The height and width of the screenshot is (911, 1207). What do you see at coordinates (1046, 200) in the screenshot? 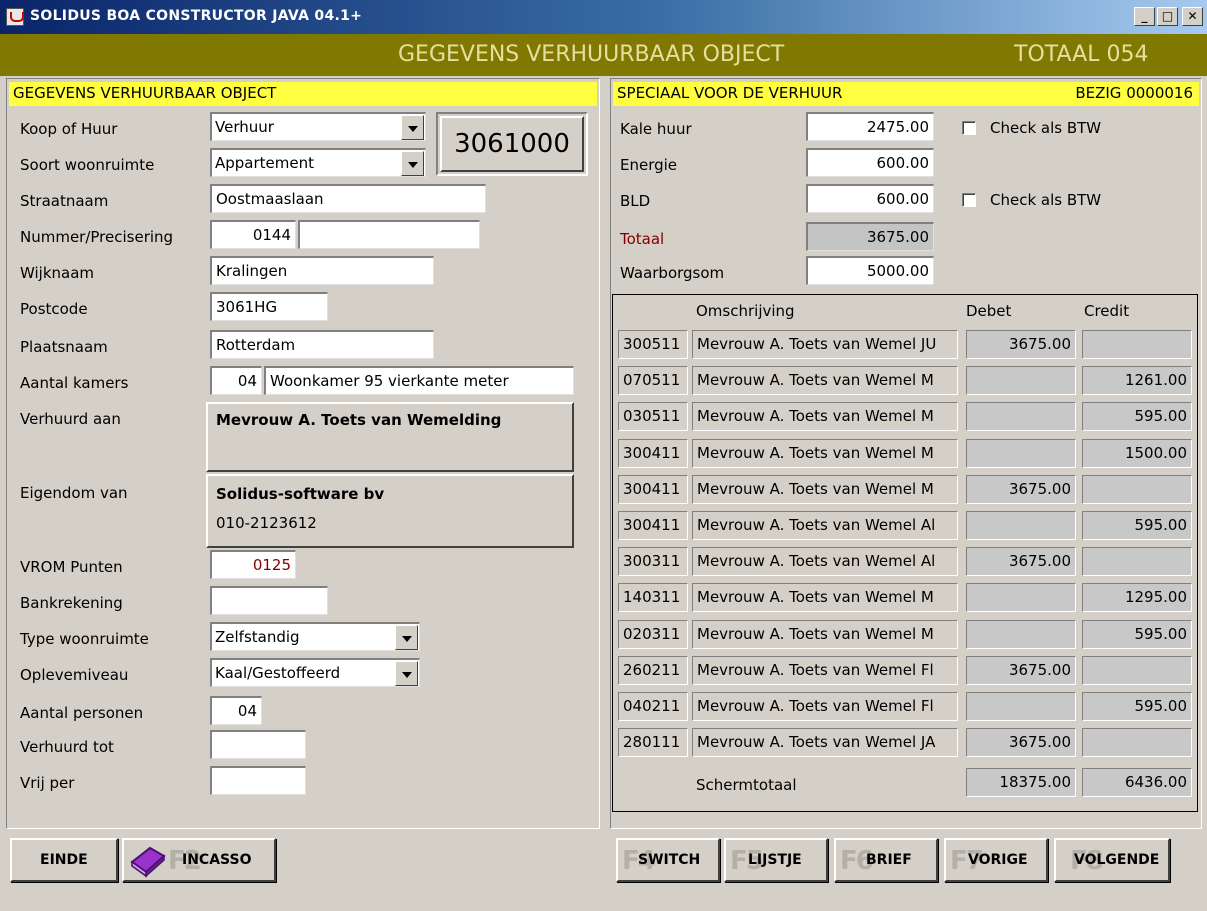
I see `check-btw-bld-label: Check als BTW` at bounding box center [1046, 200].